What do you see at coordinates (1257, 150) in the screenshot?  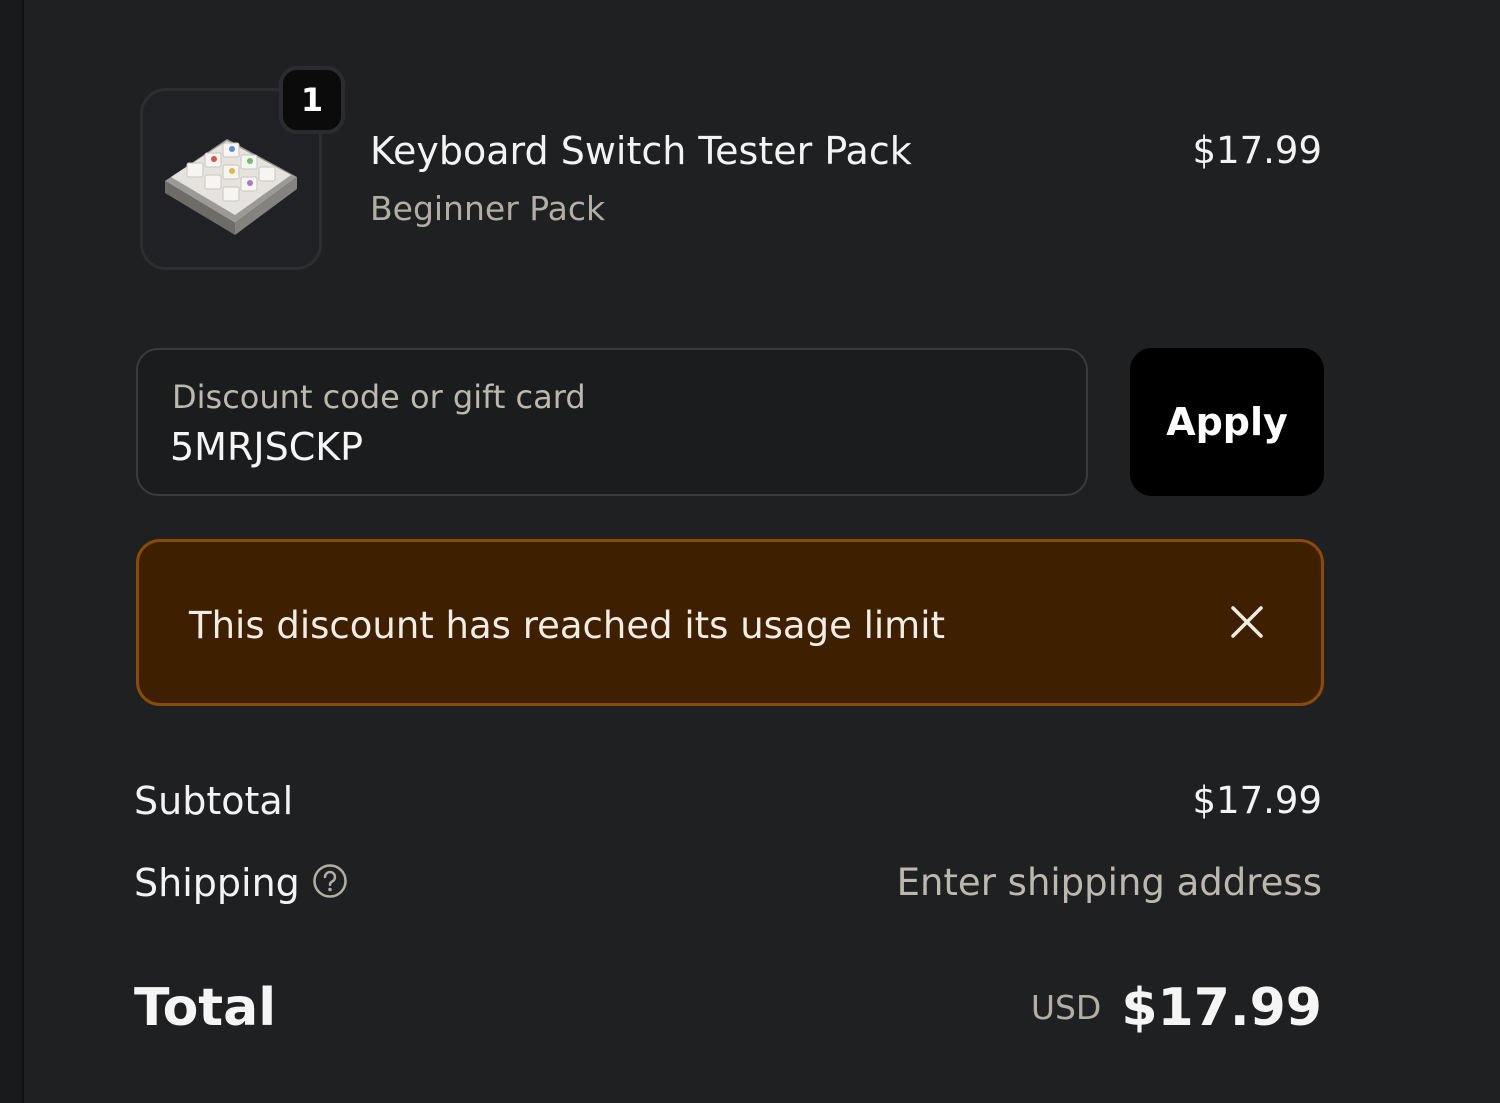 I see `product-price: $17.99` at bounding box center [1257, 150].